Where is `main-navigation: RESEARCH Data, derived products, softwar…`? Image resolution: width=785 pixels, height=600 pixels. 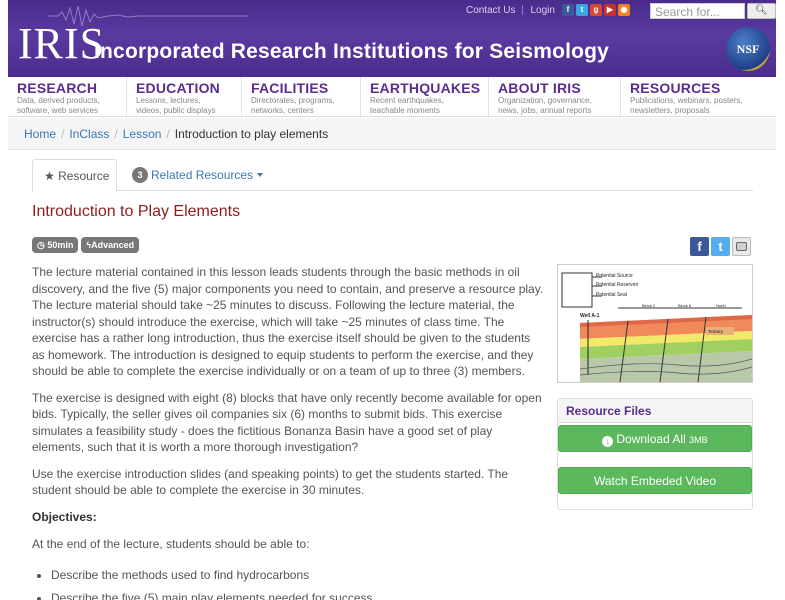 main-navigation: RESEARCH Data, derived products, softwar… is located at coordinates (392, 97).